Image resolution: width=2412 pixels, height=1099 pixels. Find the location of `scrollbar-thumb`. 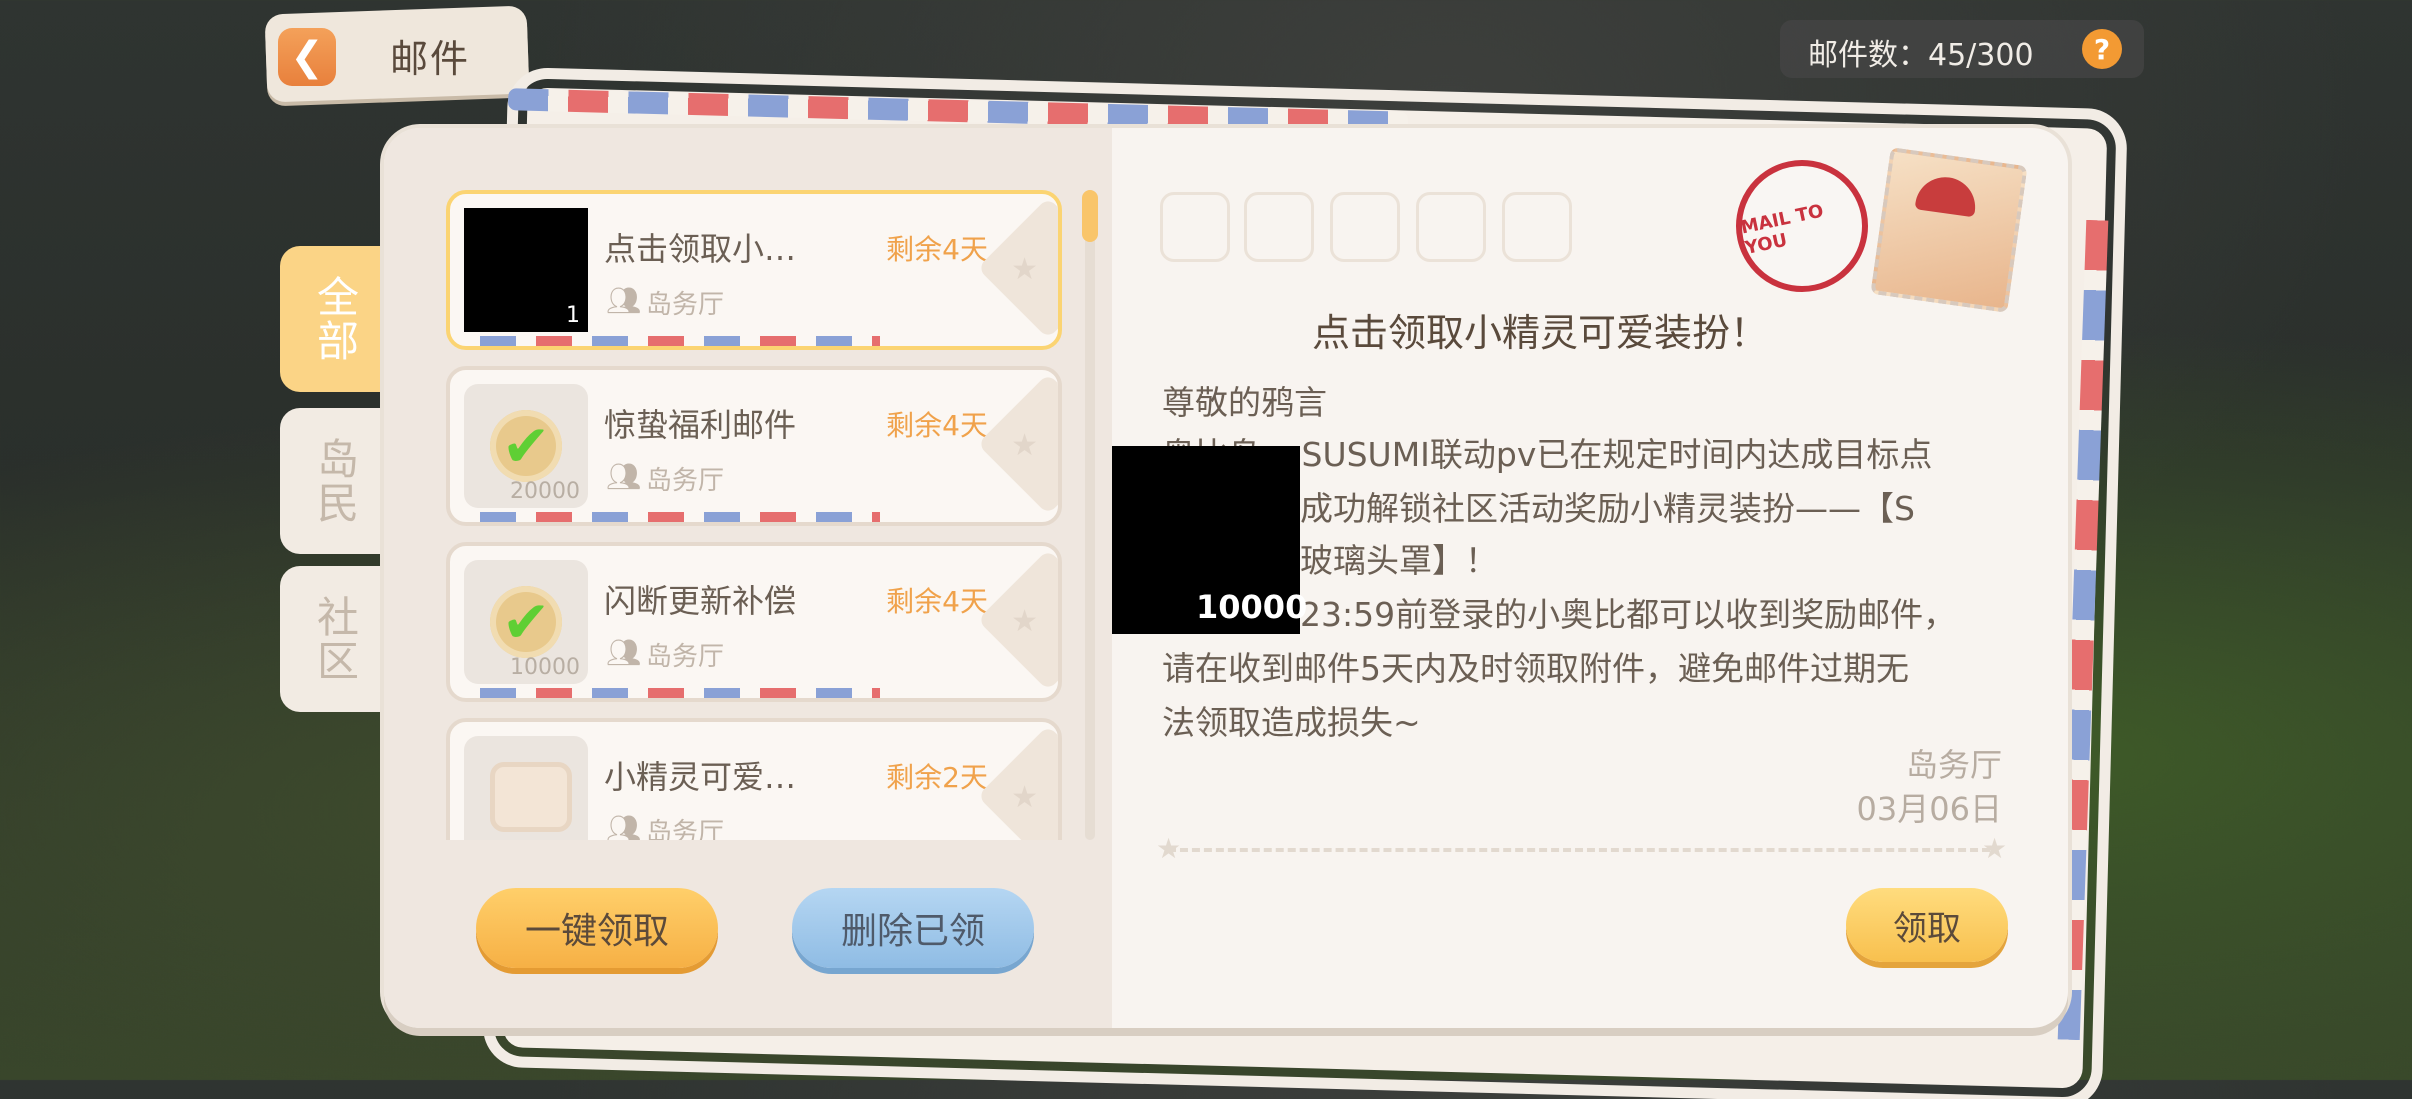

scrollbar-thumb is located at coordinates (1090, 216).